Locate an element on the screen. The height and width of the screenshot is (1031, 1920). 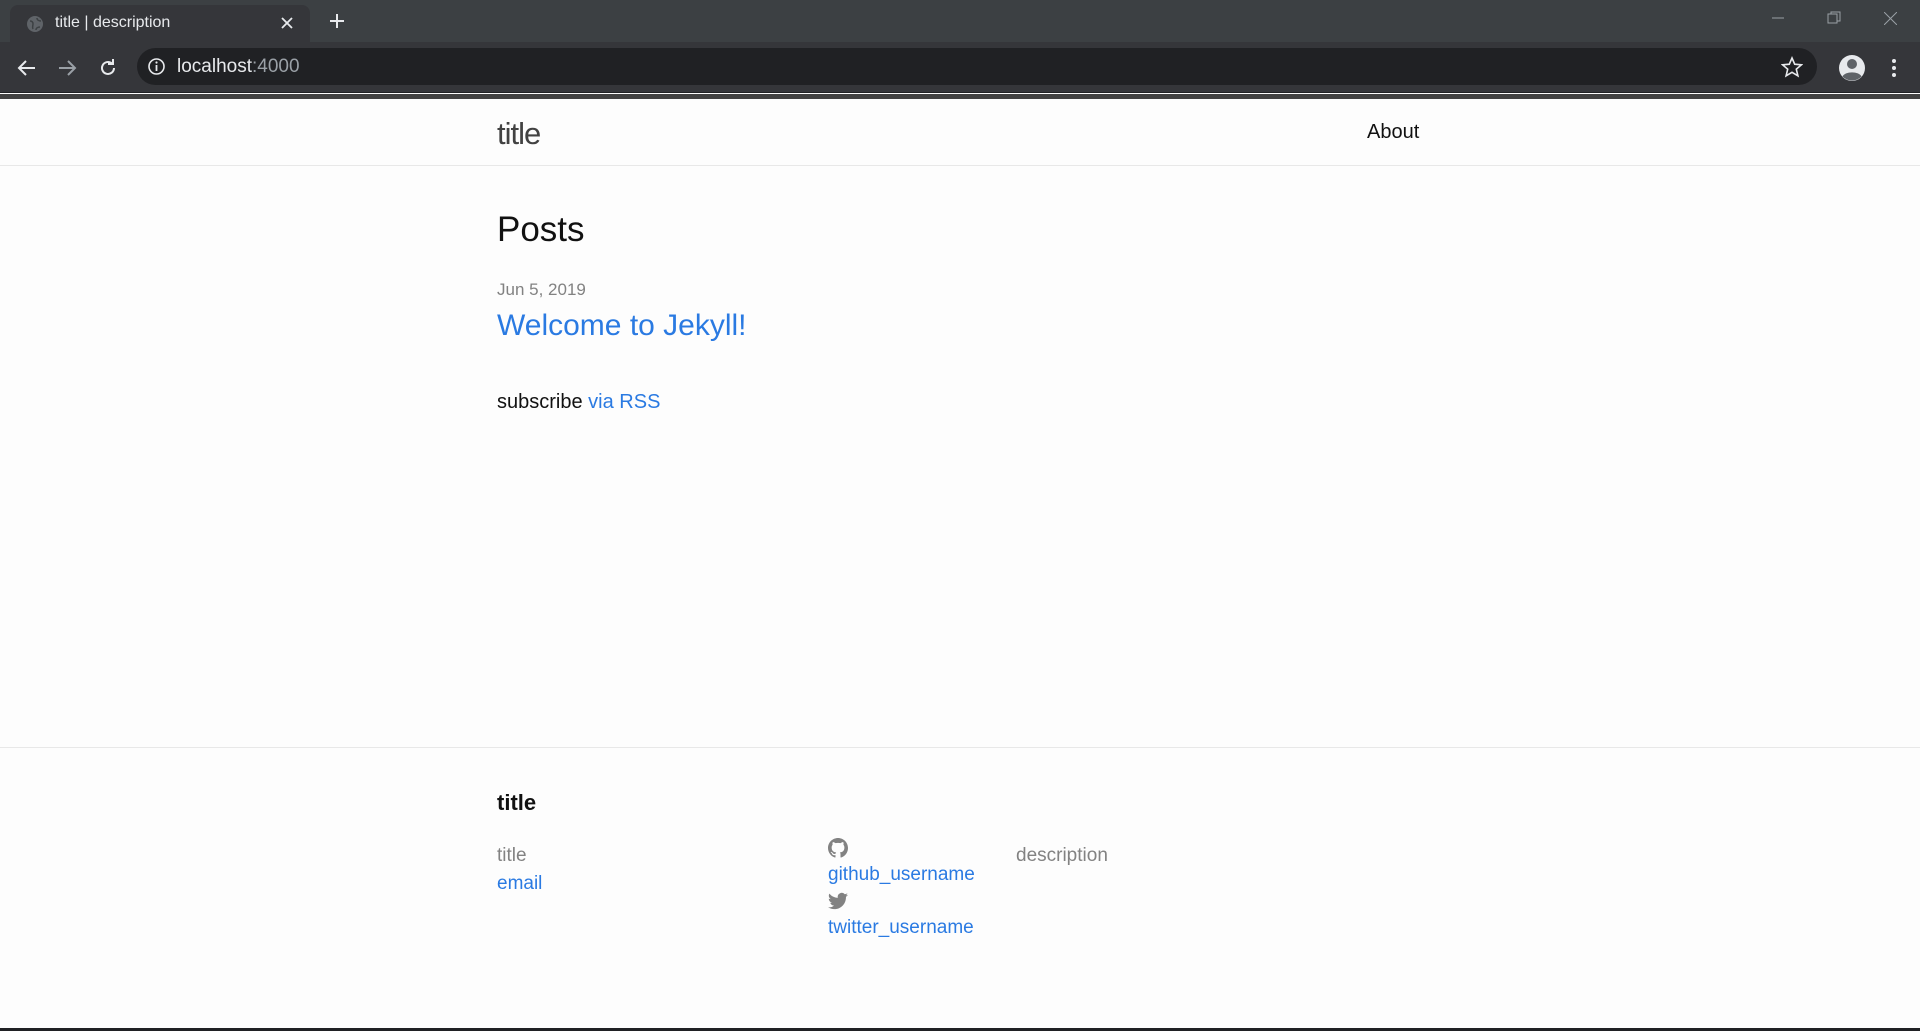
info-icon is located at coordinates (156, 66).